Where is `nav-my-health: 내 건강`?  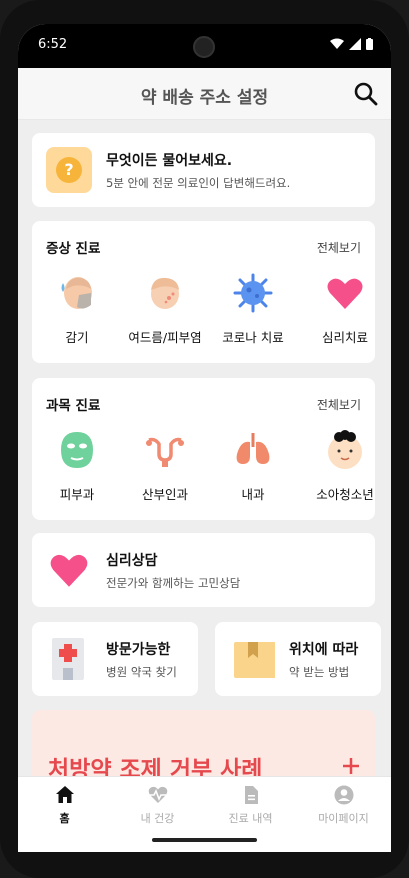
nav-my-health: 내 건강 is located at coordinates (157, 805).